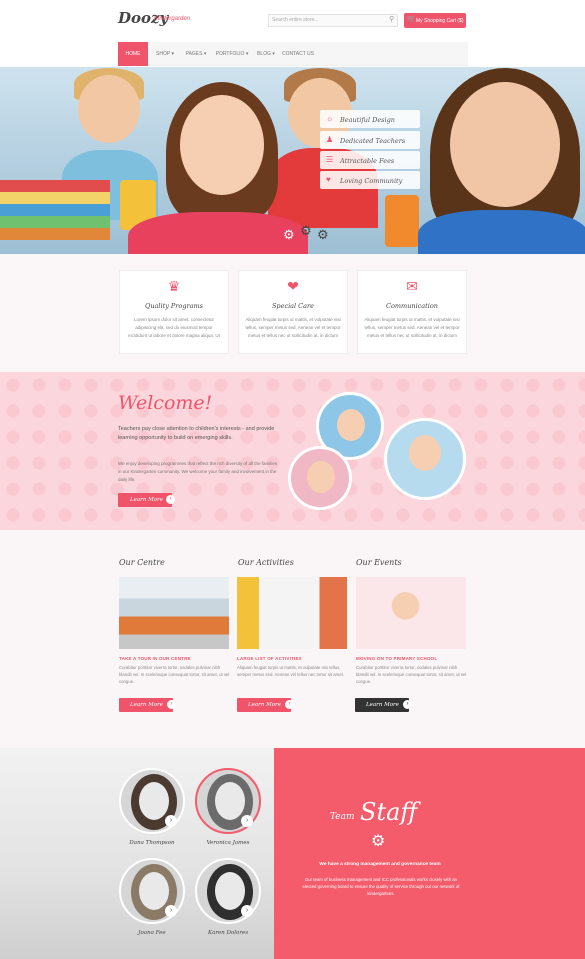 The image size is (585, 959). I want to click on logo-subtitle: Kindergarden, so click(172, 19).